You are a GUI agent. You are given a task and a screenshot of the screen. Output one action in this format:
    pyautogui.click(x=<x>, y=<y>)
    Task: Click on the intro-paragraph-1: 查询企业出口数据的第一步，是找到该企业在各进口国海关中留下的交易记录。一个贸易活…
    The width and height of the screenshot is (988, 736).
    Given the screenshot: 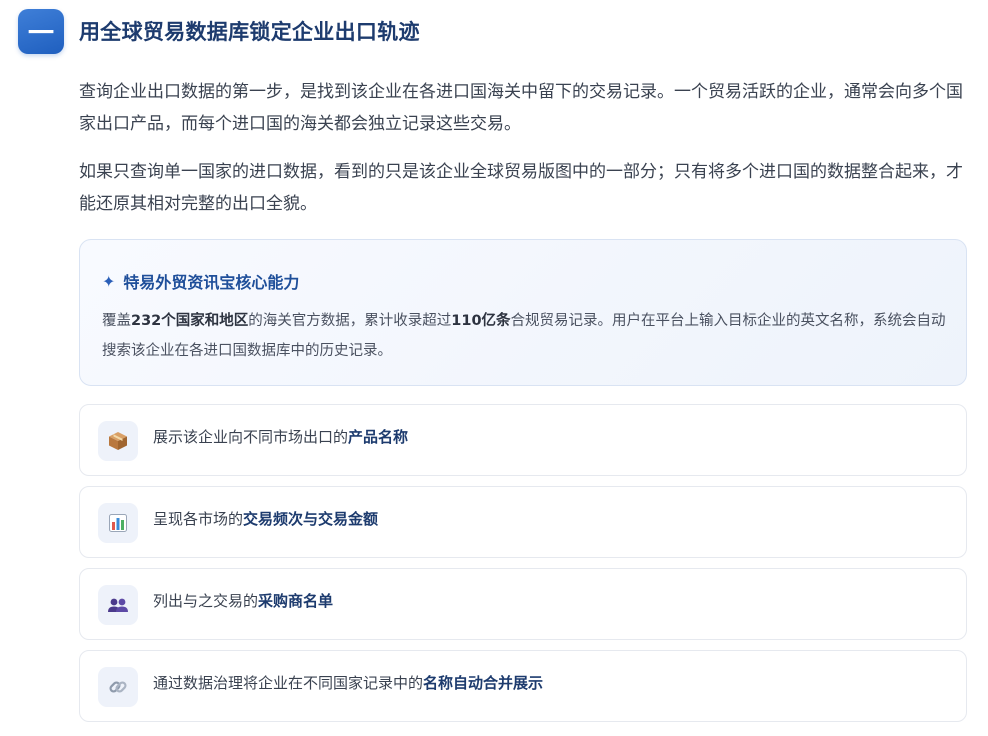 What is the action you would take?
    pyautogui.click(x=521, y=108)
    